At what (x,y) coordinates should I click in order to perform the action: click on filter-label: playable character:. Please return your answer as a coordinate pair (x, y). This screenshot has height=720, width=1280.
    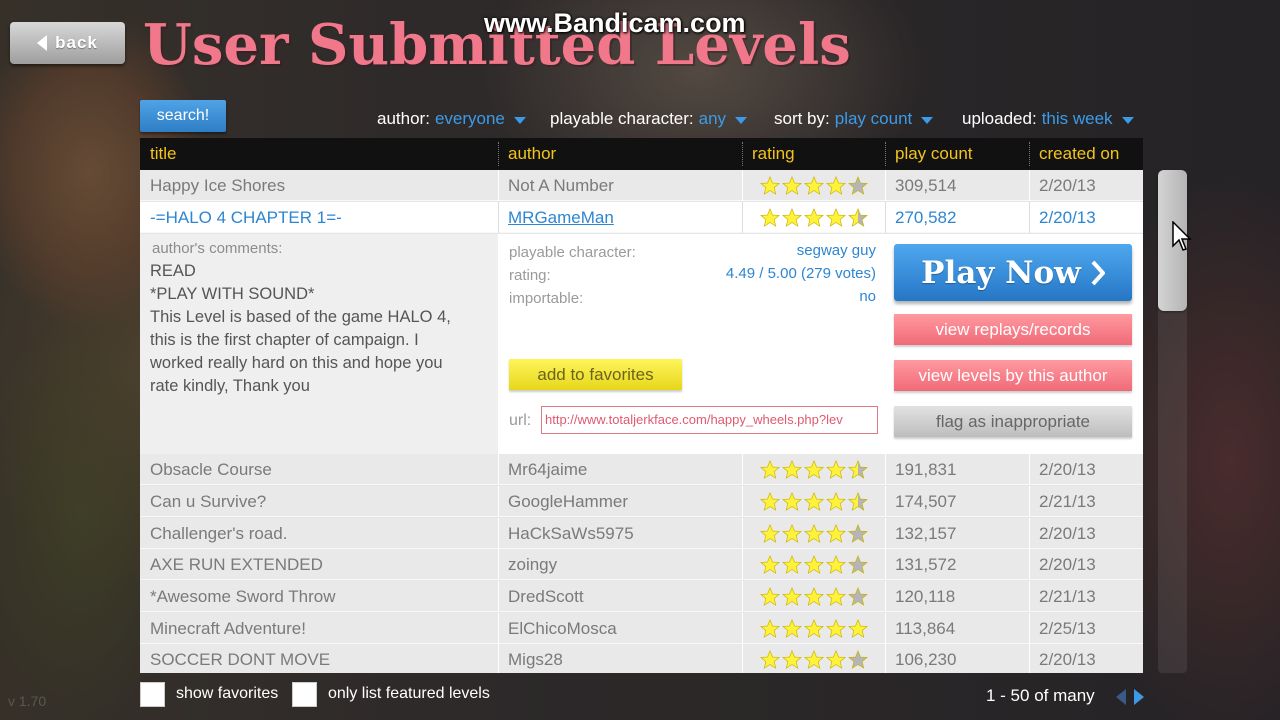
    Looking at the image, I should click on (622, 118).